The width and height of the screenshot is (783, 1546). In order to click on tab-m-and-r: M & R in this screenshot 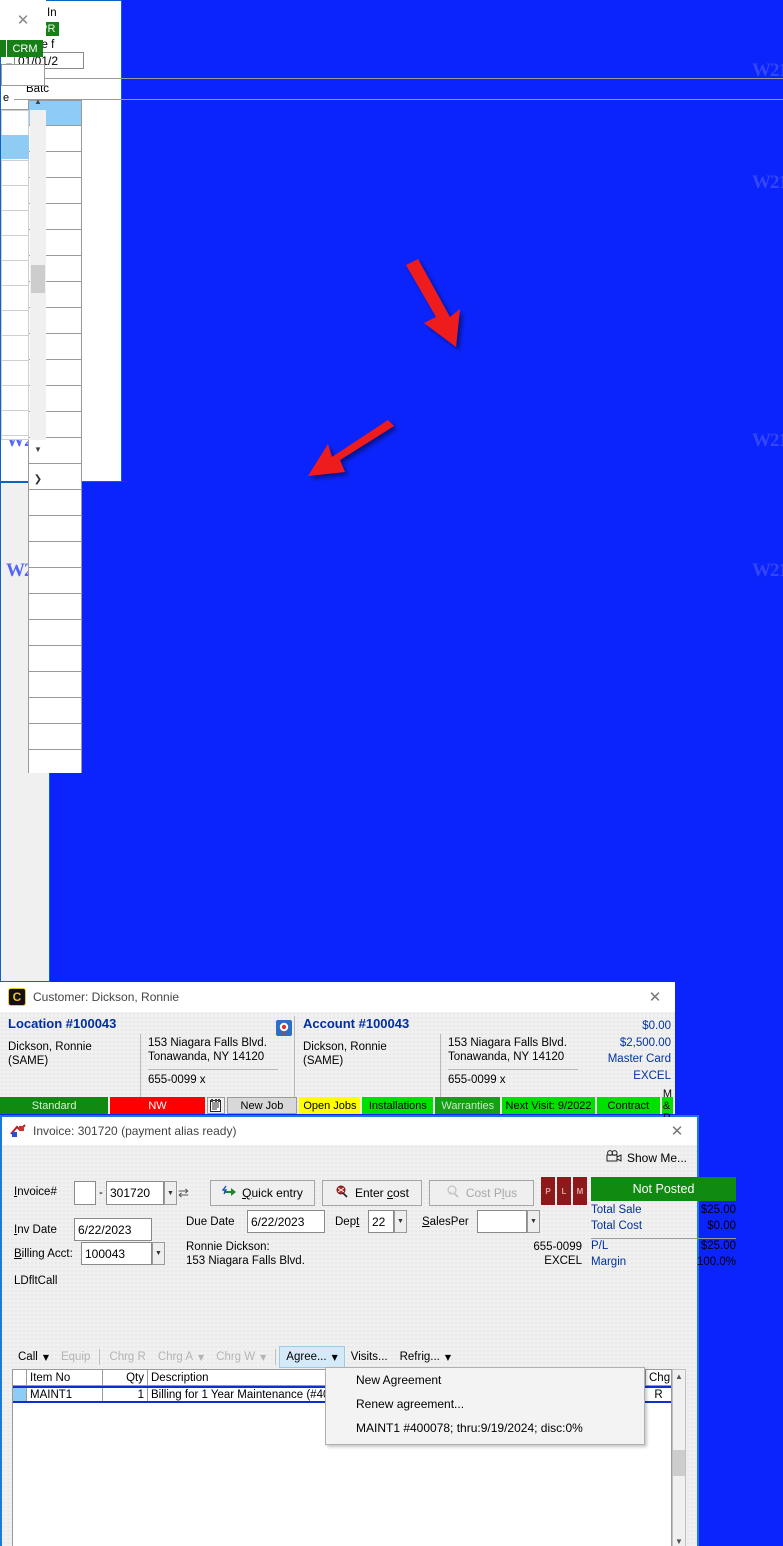, I will do `click(667, 1106)`.